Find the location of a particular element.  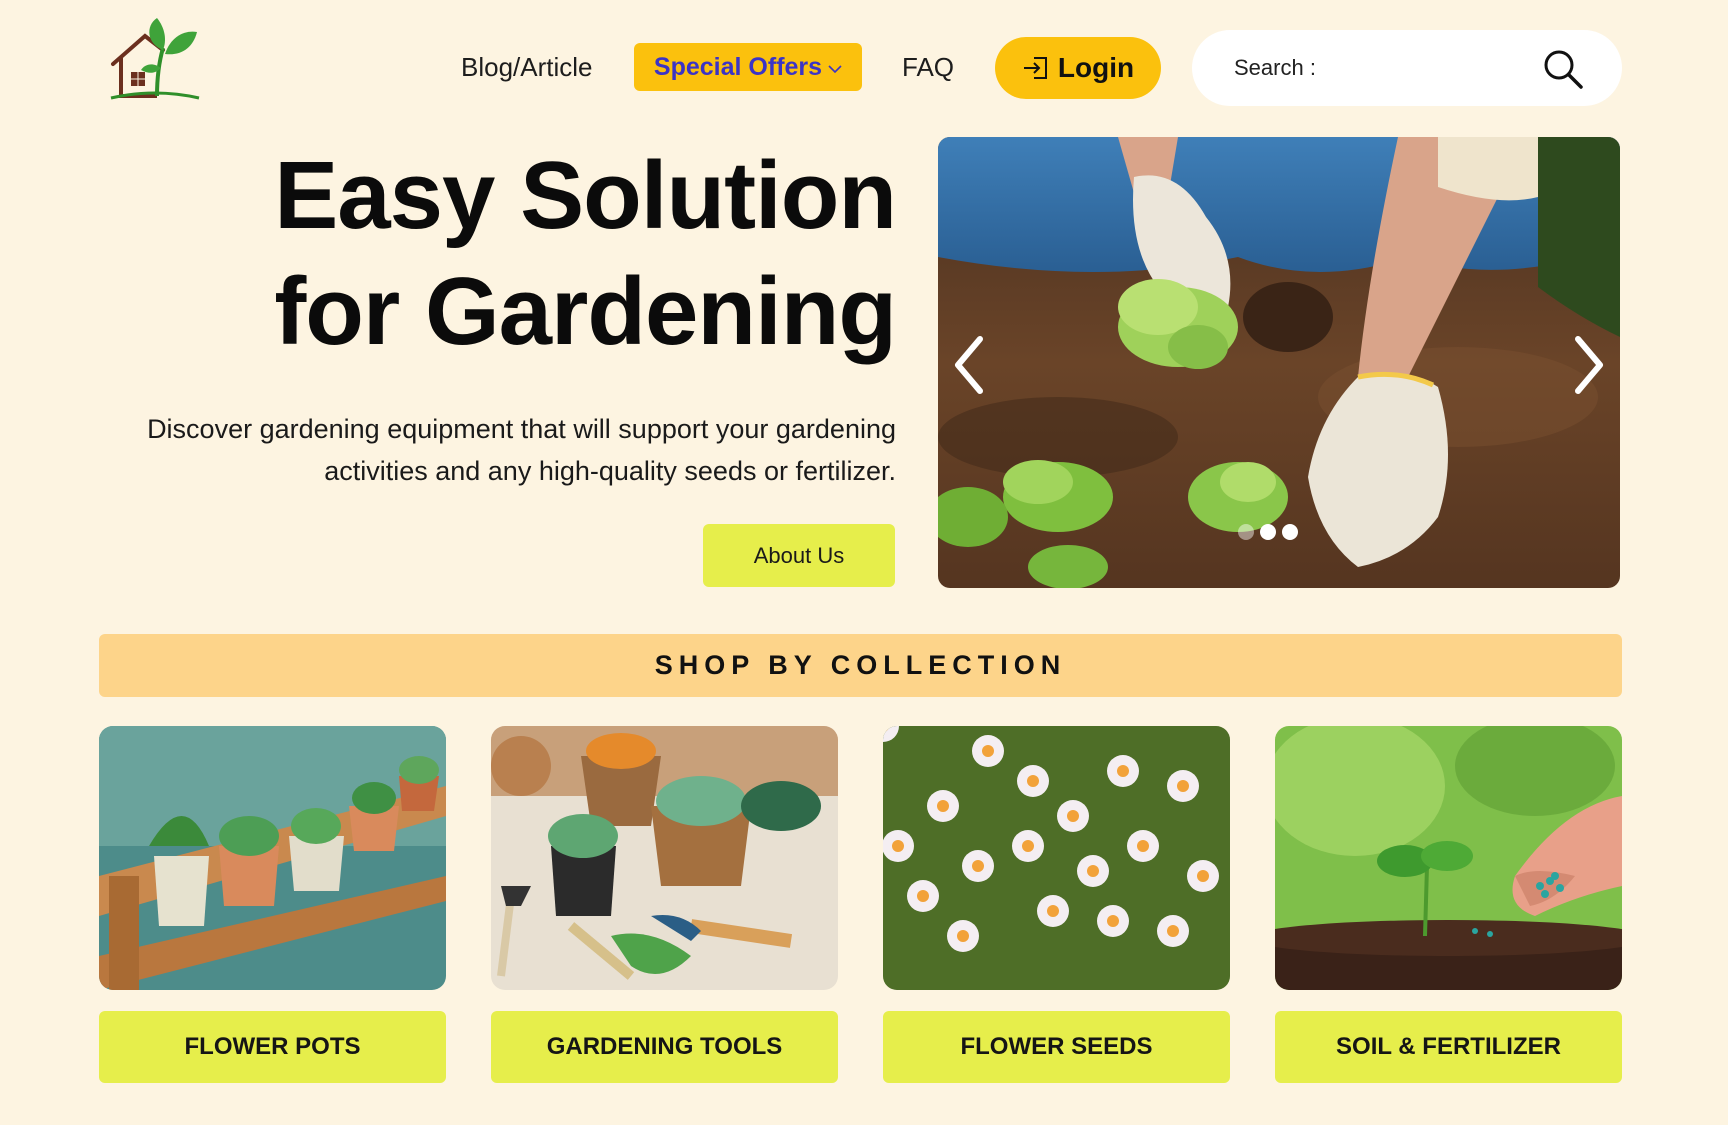

flower-pots-image is located at coordinates (272, 858).